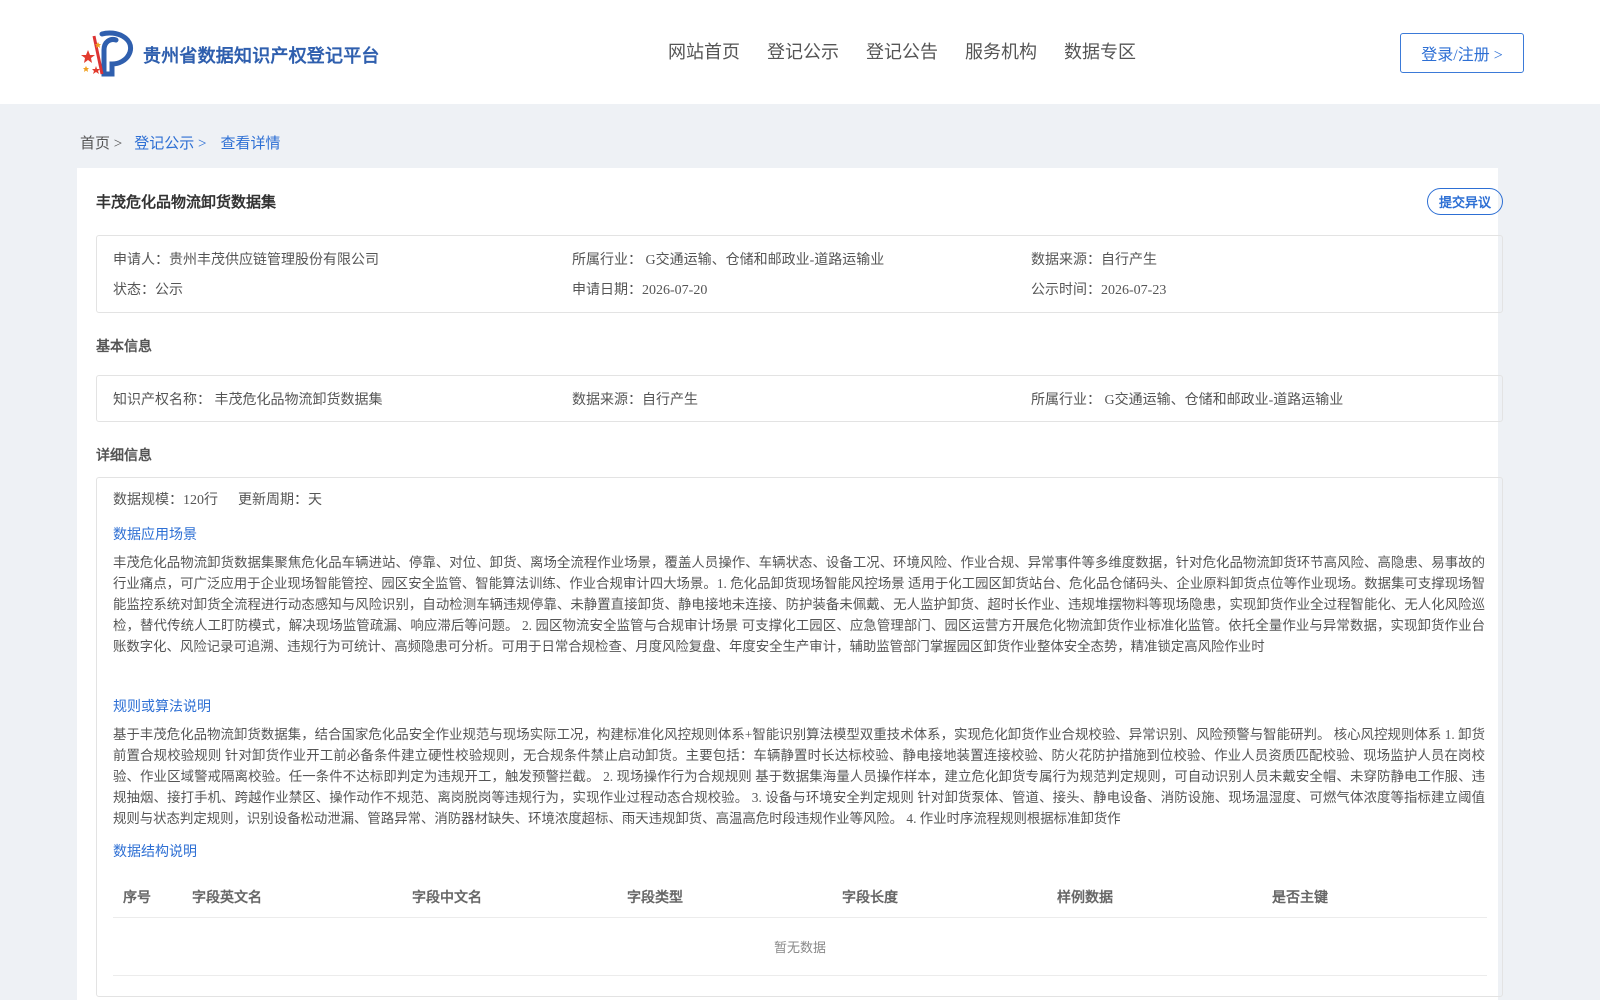 This screenshot has width=1600, height=1000. I want to click on page-title: 丰茂危化品物流卸货数据集, so click(186, 202).